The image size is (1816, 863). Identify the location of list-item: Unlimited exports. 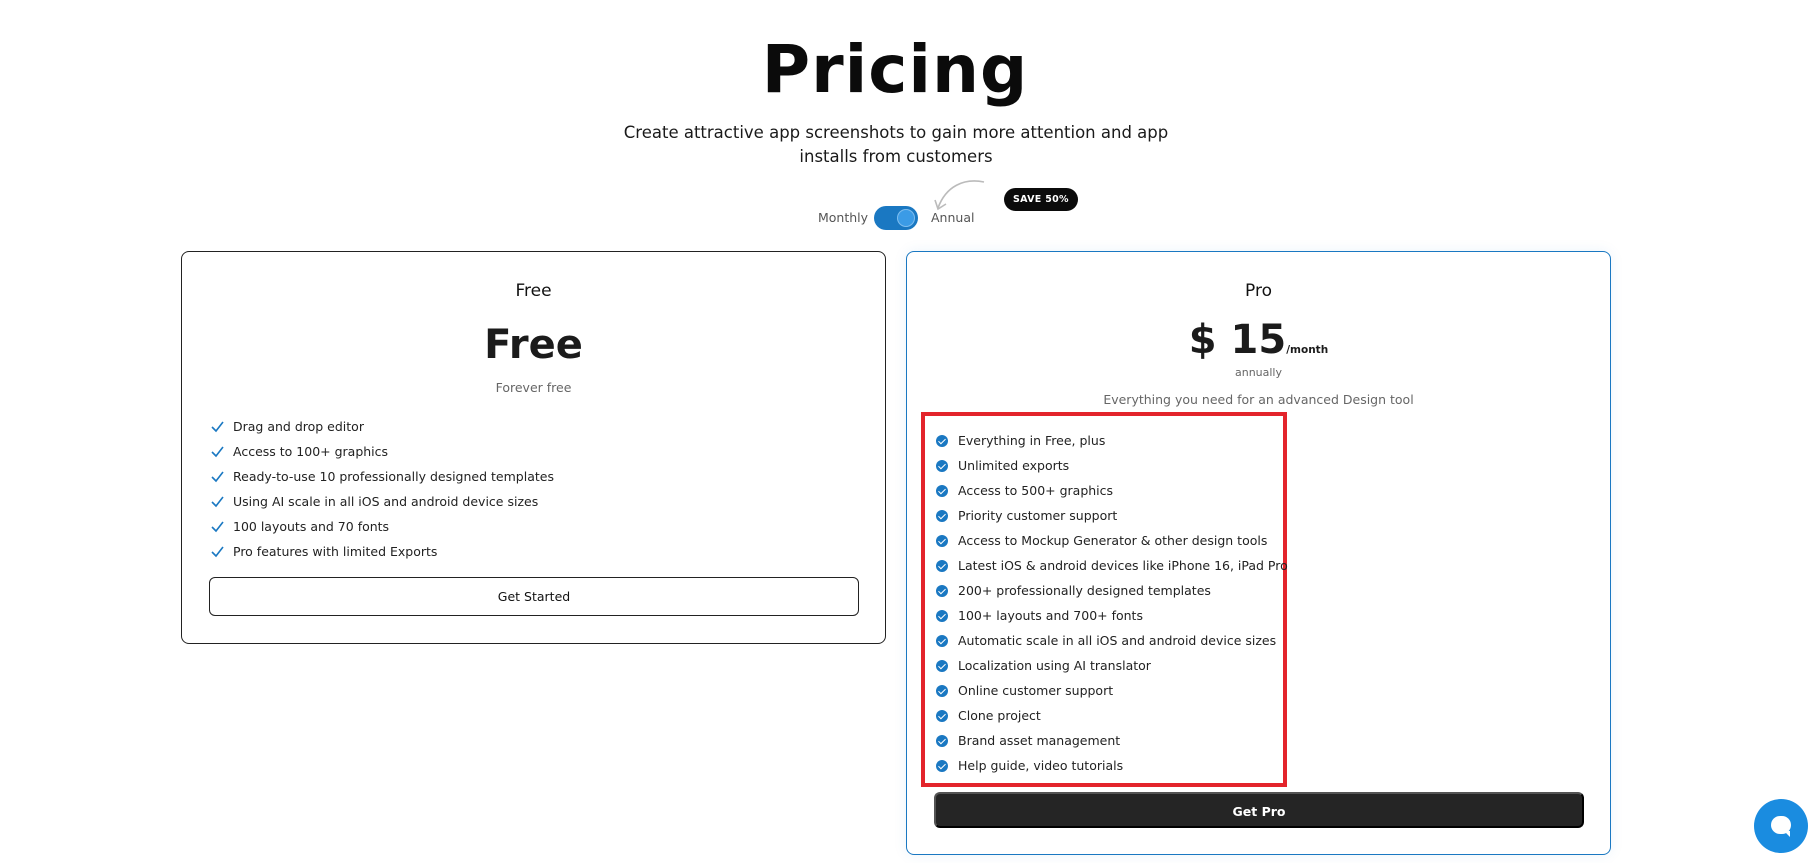
(1112, 465).